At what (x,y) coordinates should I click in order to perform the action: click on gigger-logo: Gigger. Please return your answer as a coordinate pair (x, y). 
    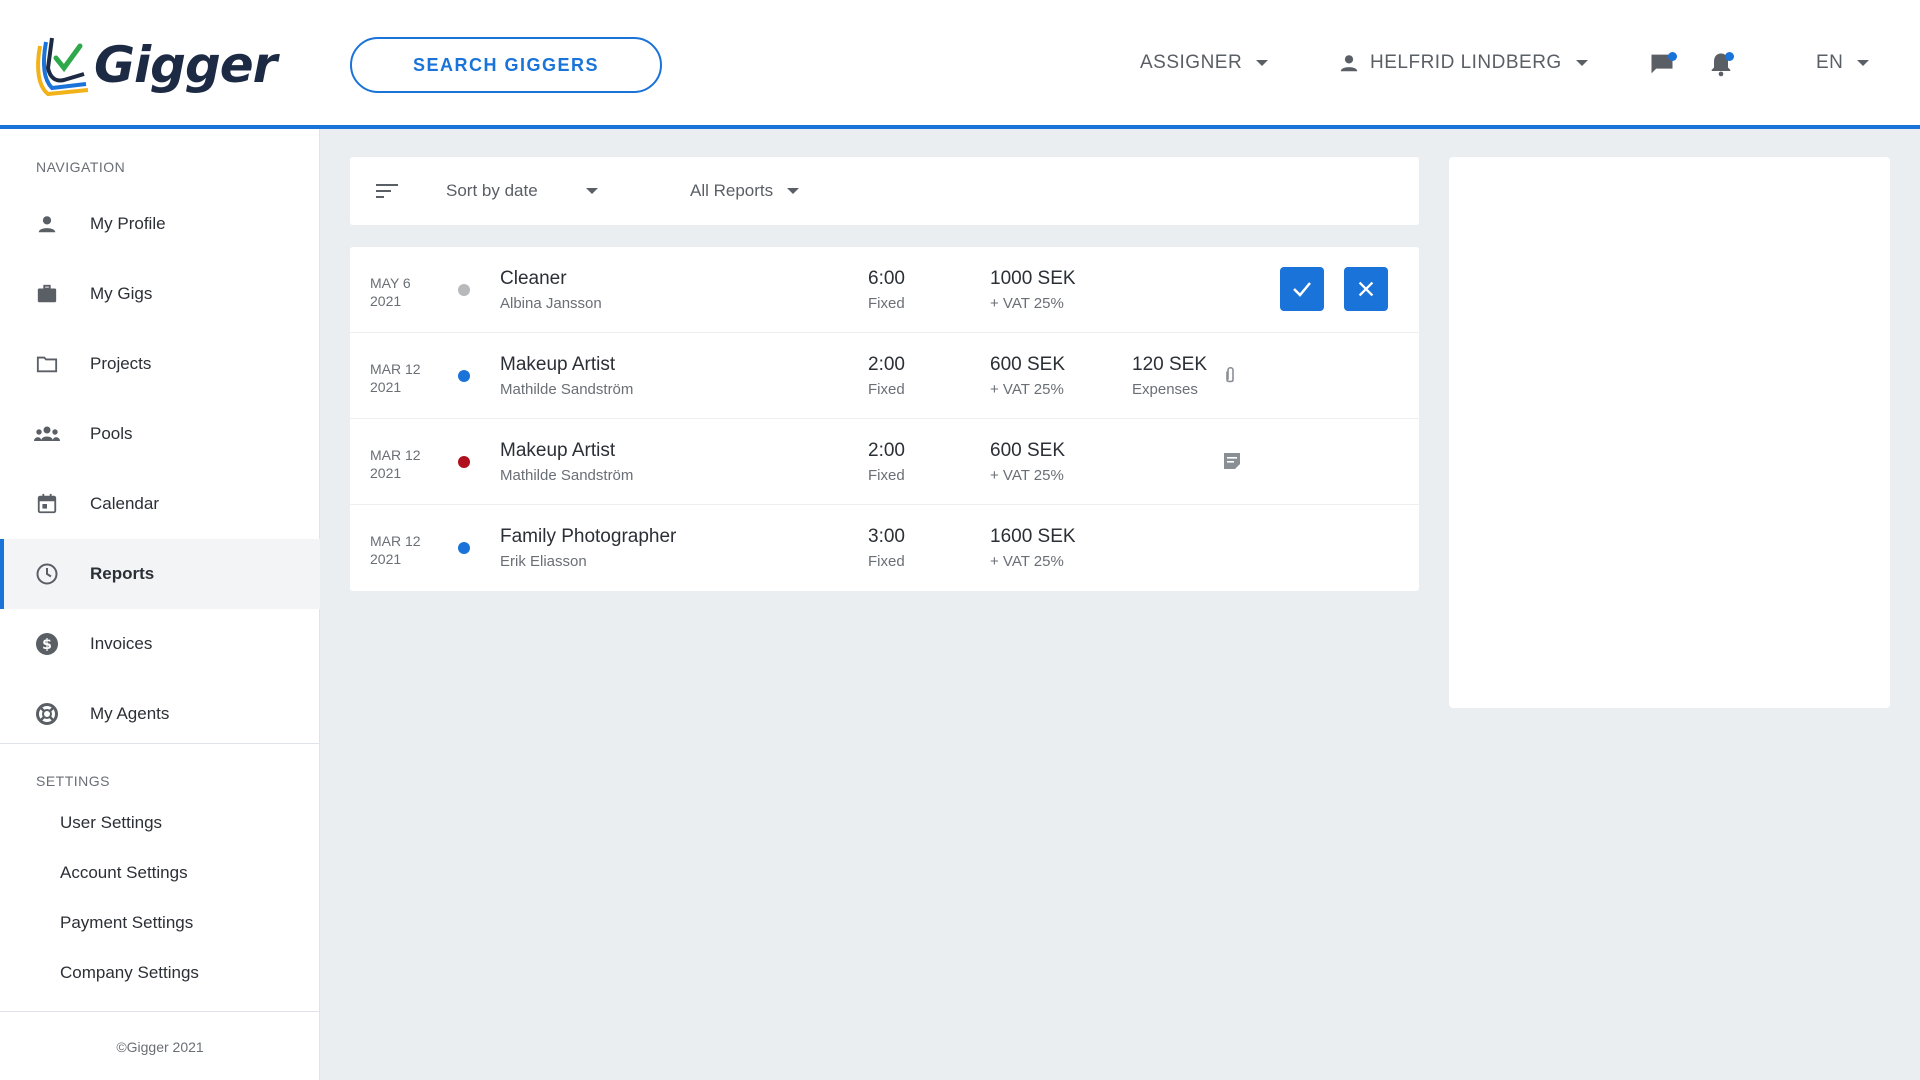
    Looking at the image, I should click on (155, 65).